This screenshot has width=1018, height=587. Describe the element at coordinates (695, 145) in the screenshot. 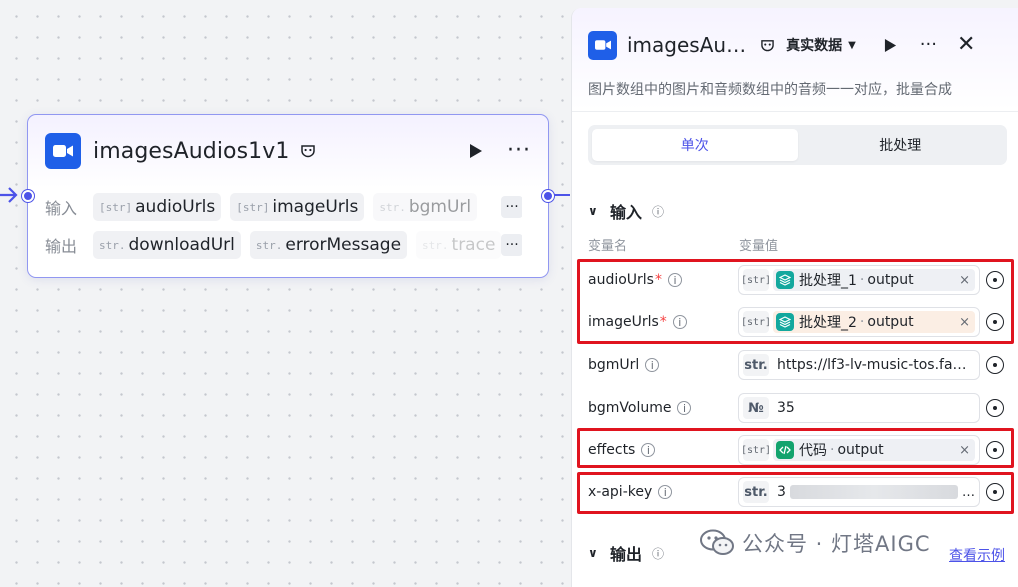

I see `tab-single: 单次` at that location.